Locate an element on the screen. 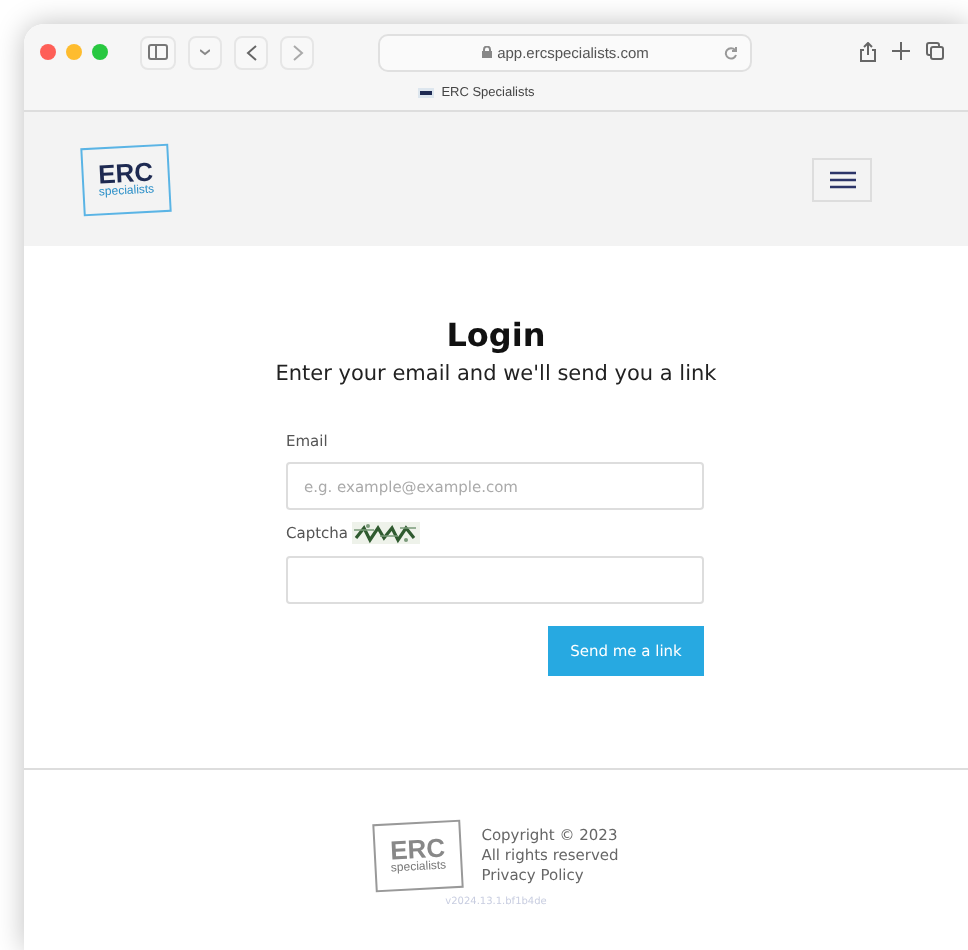  lock-icon is located at coordinates (486, 52).